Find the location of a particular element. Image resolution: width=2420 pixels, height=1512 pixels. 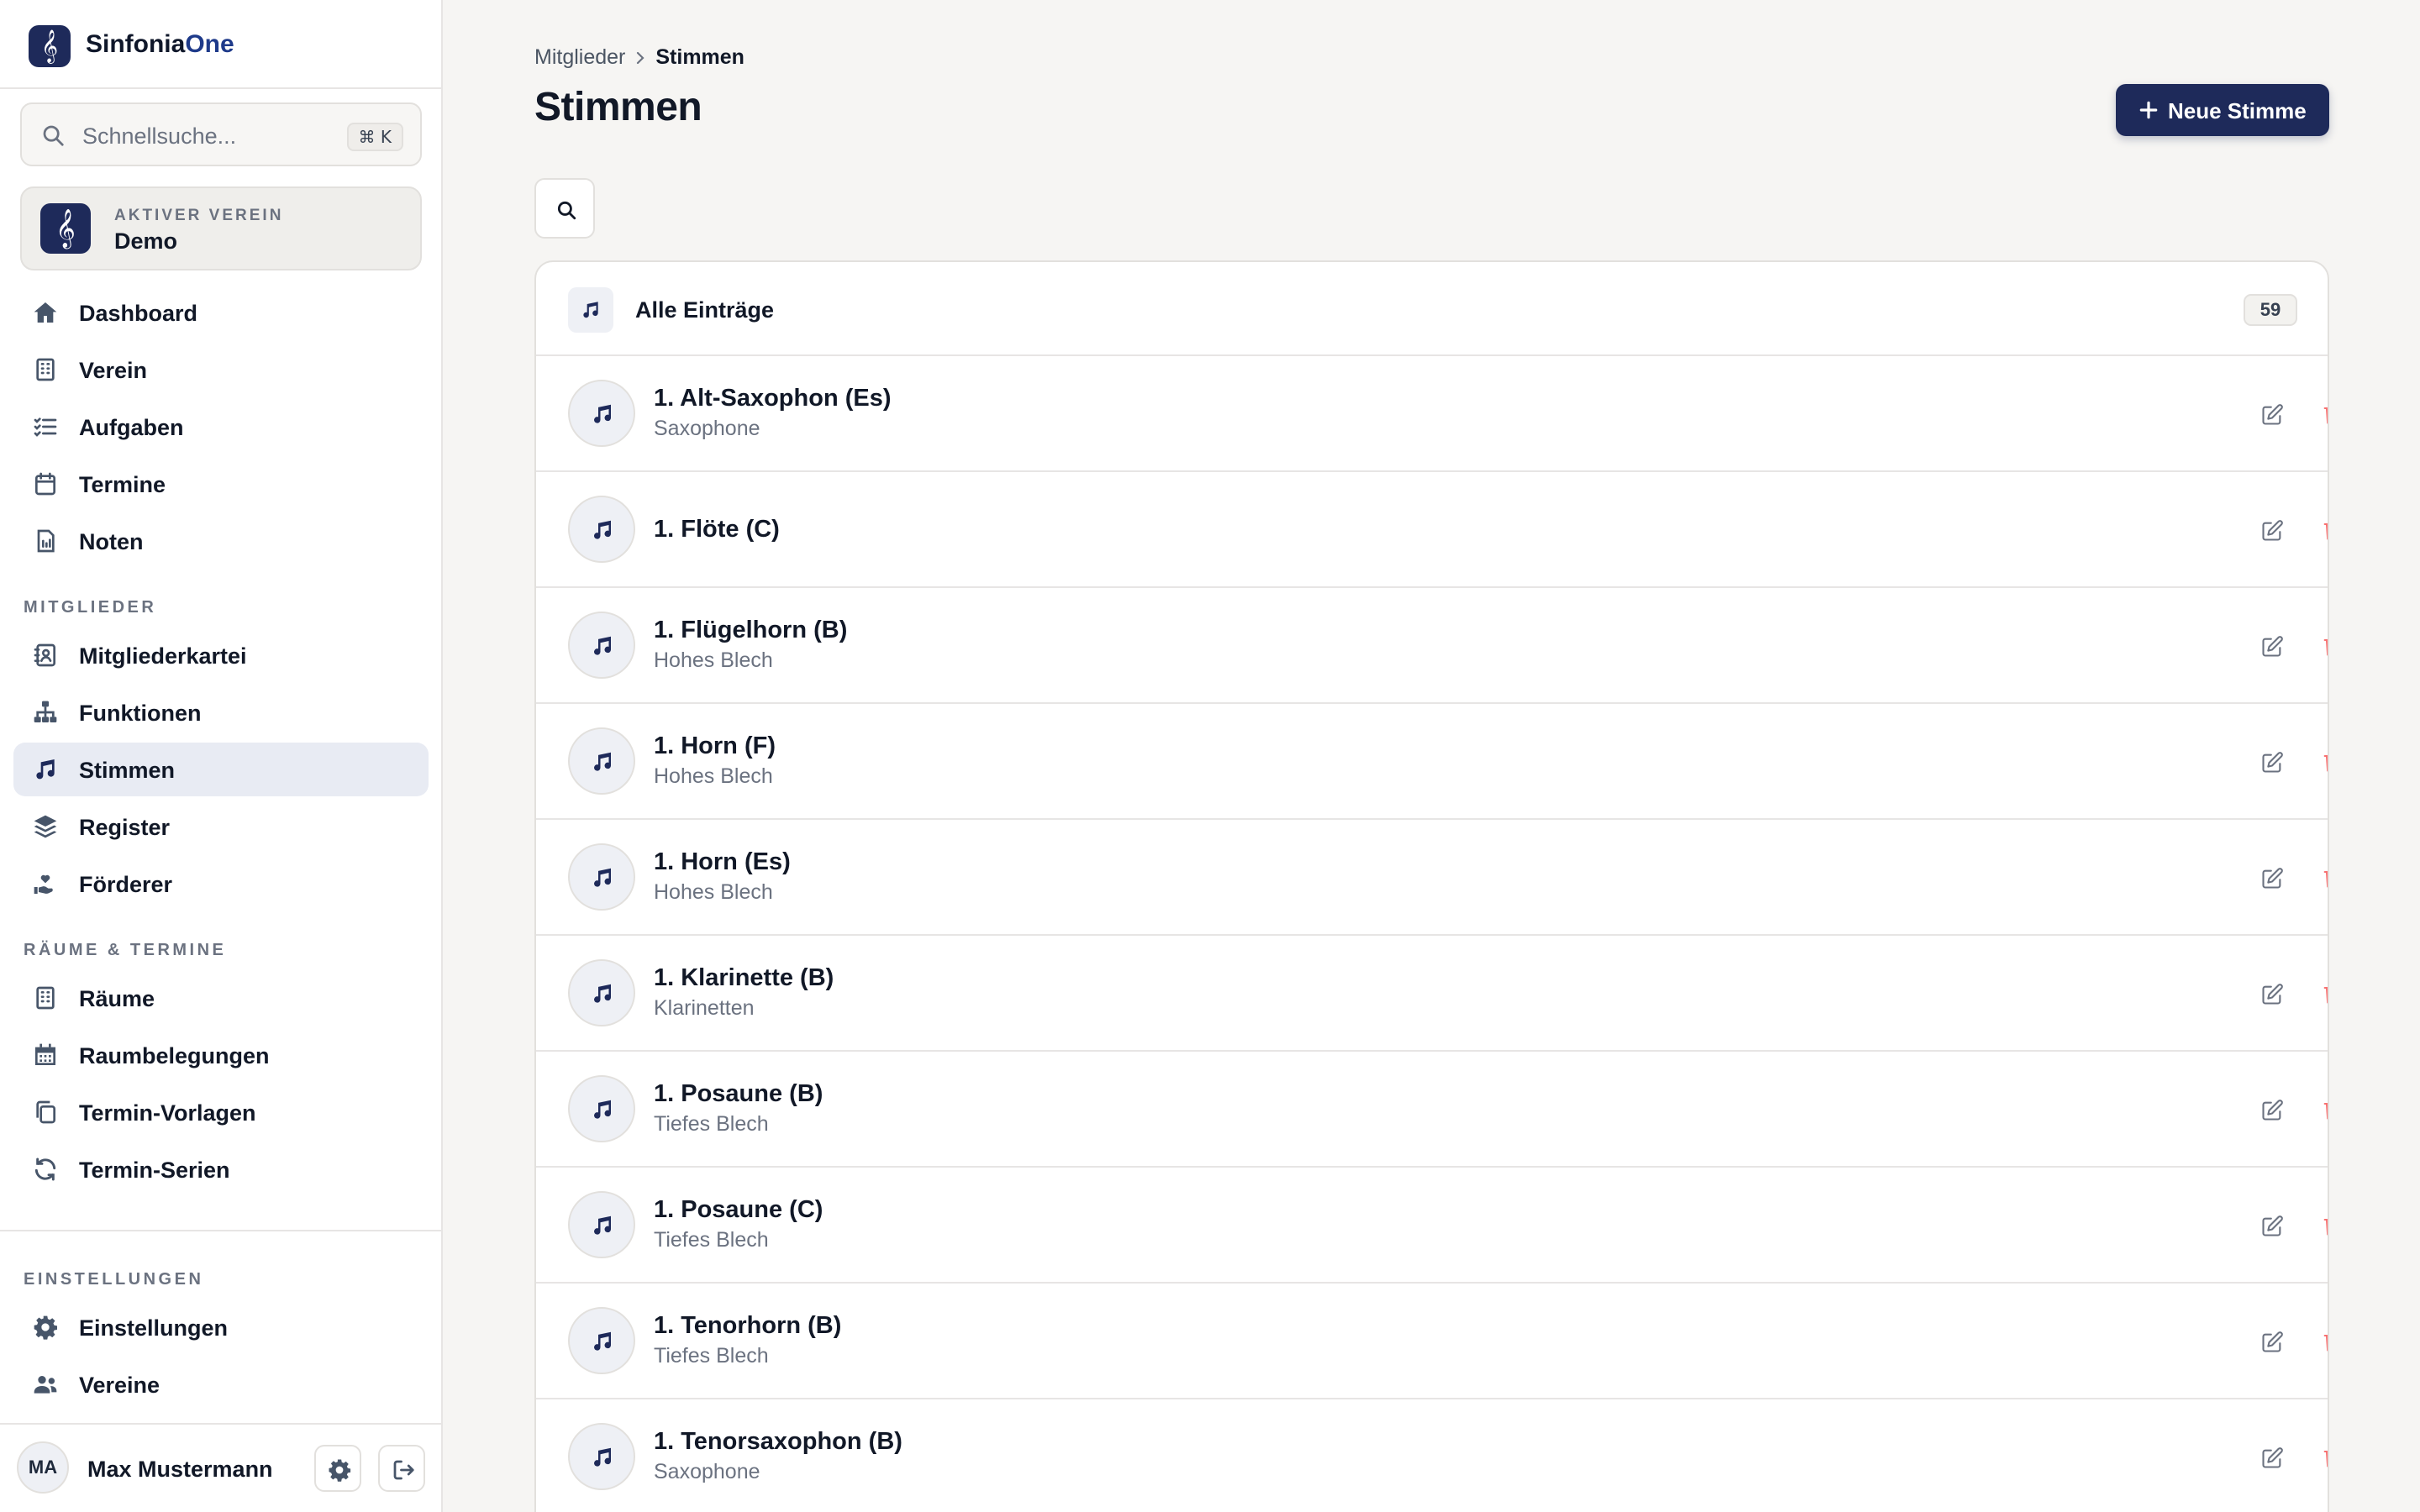

list-item: 1. Horn (Es) Hohes Blech is located at coordinates (1432, 878).